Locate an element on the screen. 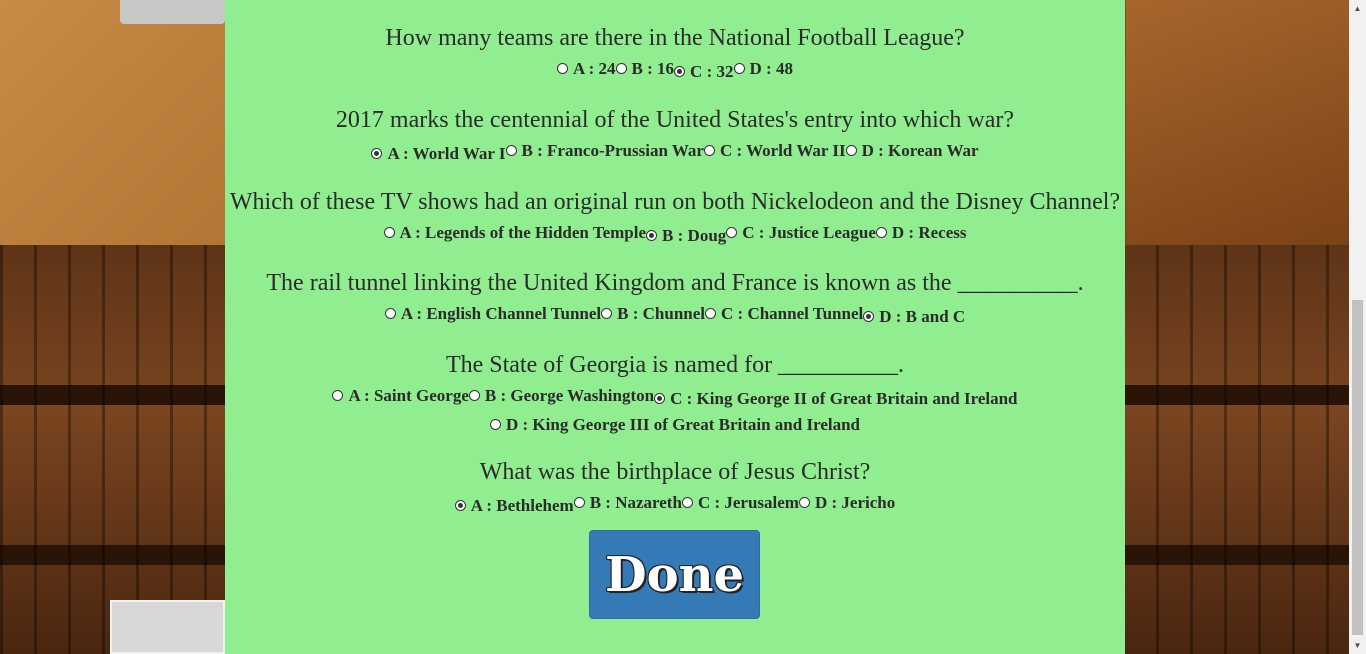  option-c: C : Channel Tunnel is located at coordinates (784, 314).